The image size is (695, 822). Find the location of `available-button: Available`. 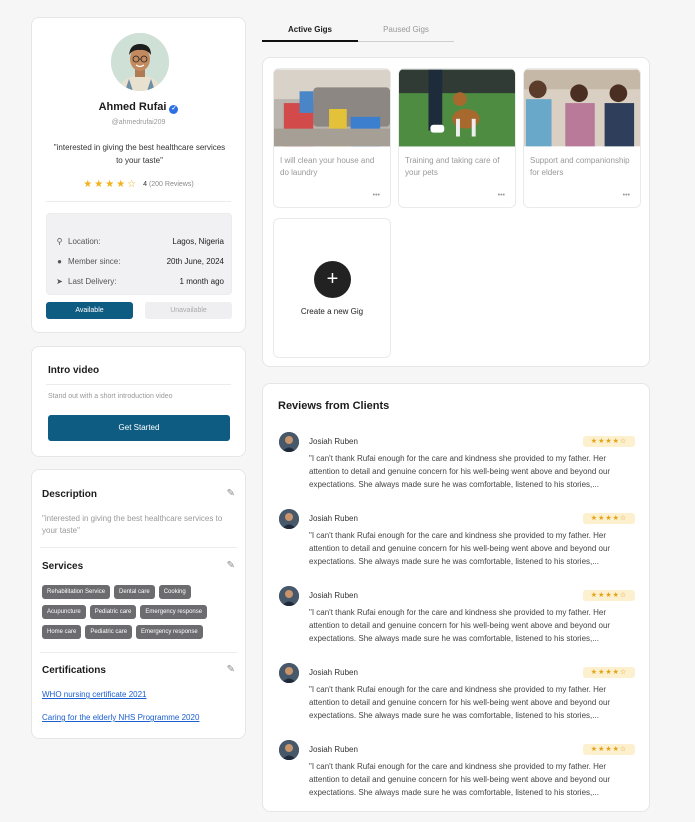

available-button: Available is located at coordinates (89, 310).